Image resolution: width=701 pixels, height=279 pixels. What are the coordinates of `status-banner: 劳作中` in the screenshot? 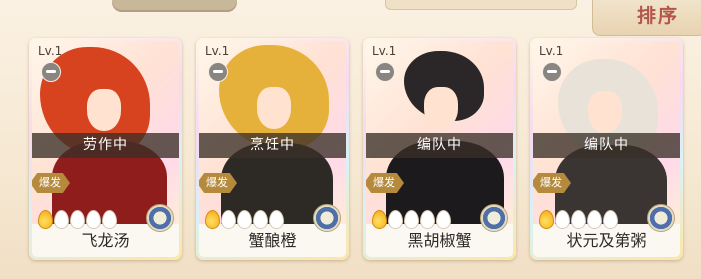 It's located at (105, 145).